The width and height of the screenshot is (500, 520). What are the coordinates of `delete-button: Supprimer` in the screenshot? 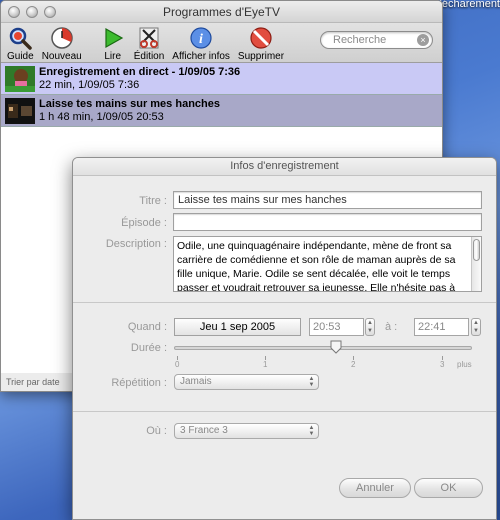 It's located at (261, 44).